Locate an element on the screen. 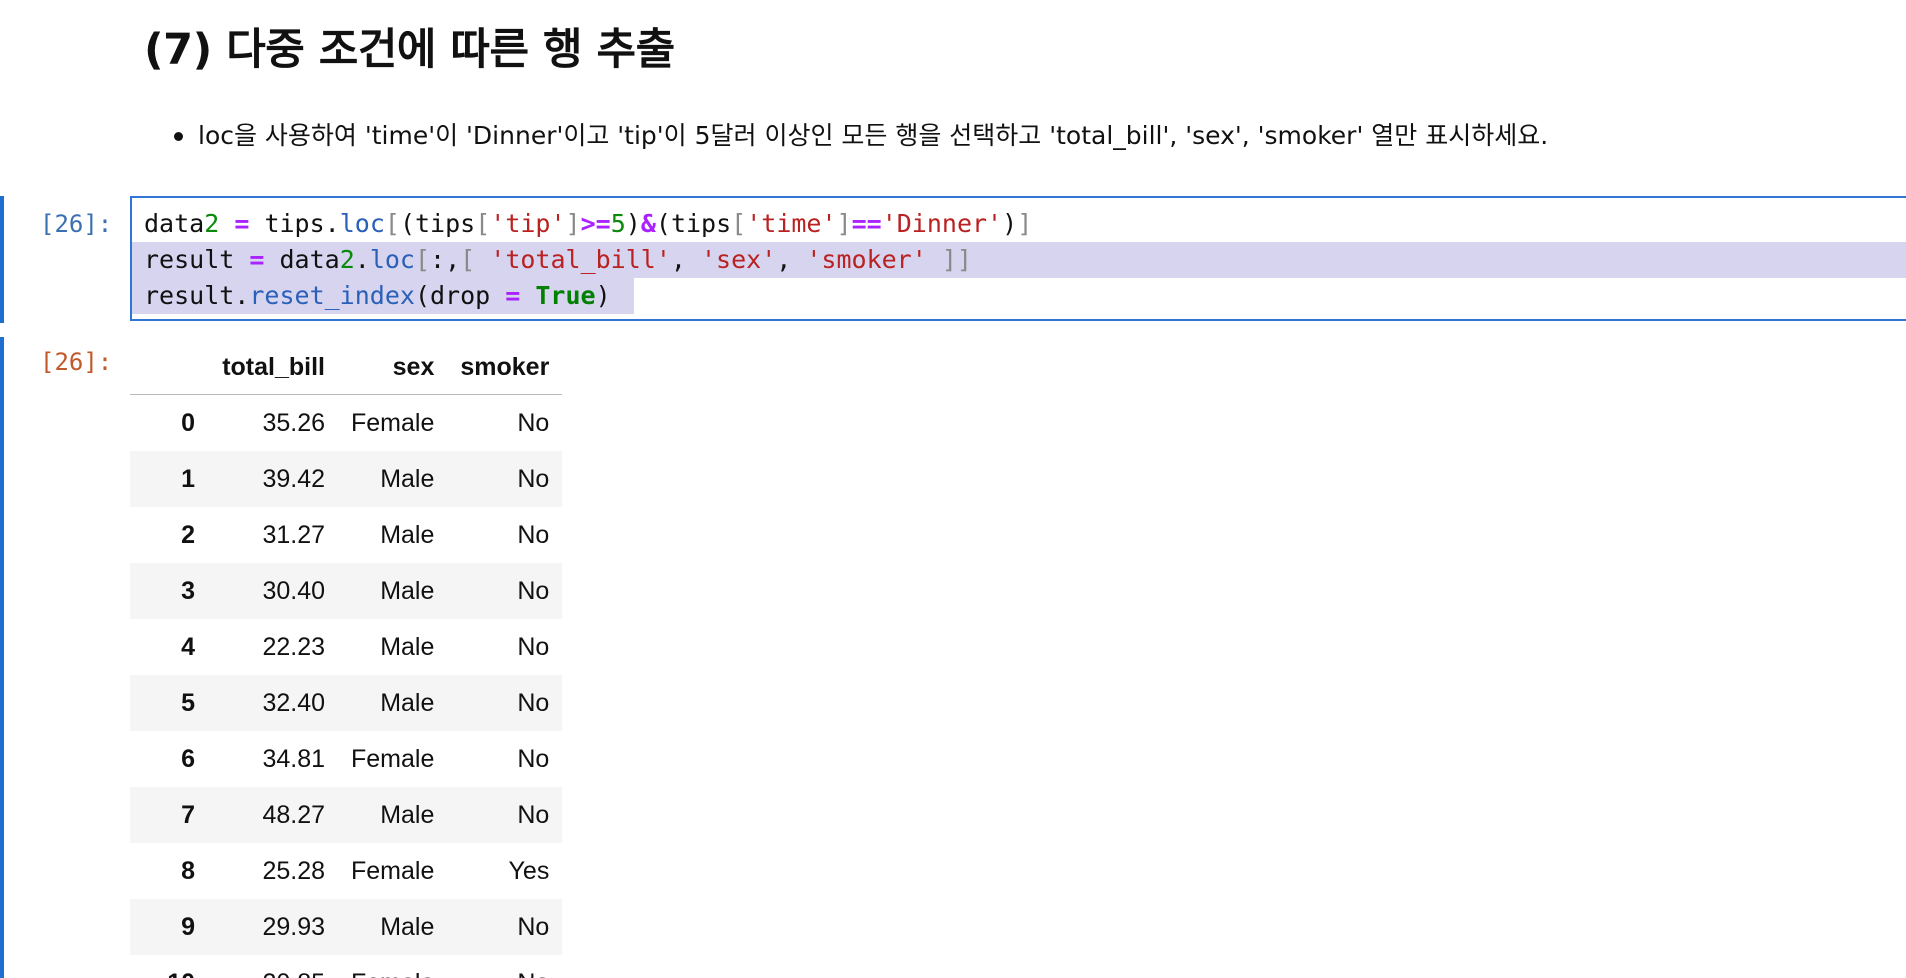 The height and width of the screenshot is (978, 1906). header-row: total_bill sex smoker is located at coordinates (346, 367).